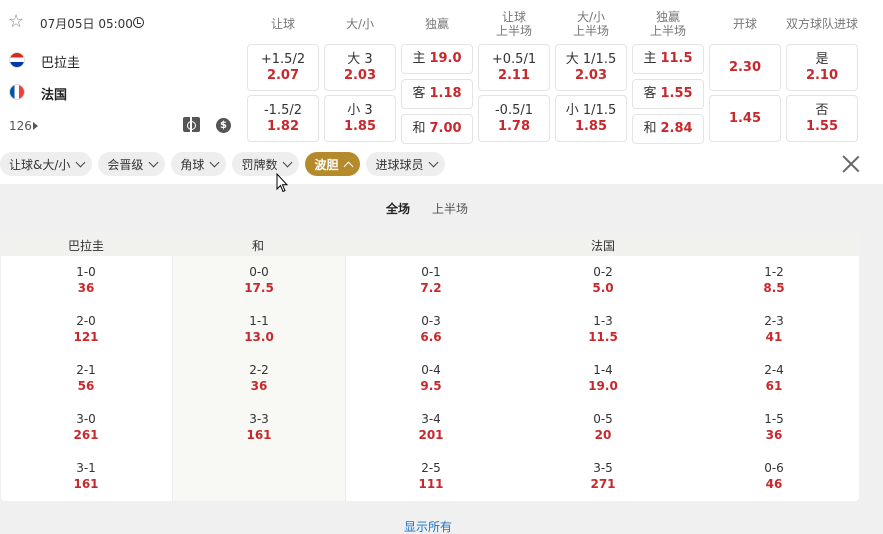 This screenshot has height=534, width=883. I want to click on more-markets-count: 126, so click(20, 126).